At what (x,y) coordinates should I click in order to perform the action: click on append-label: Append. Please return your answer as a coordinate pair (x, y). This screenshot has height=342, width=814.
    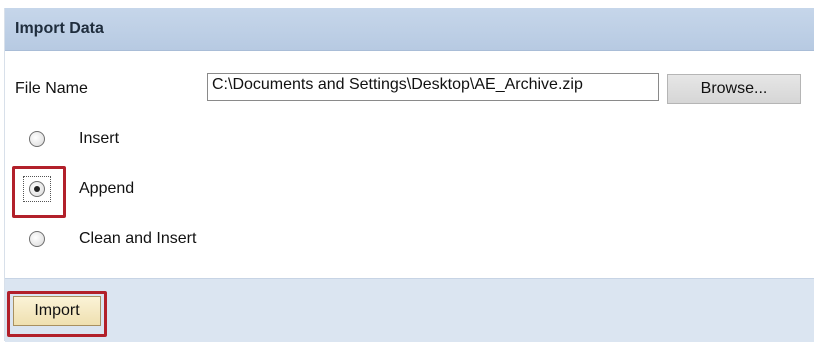
    Looking at the image, I should click on (107, 188).